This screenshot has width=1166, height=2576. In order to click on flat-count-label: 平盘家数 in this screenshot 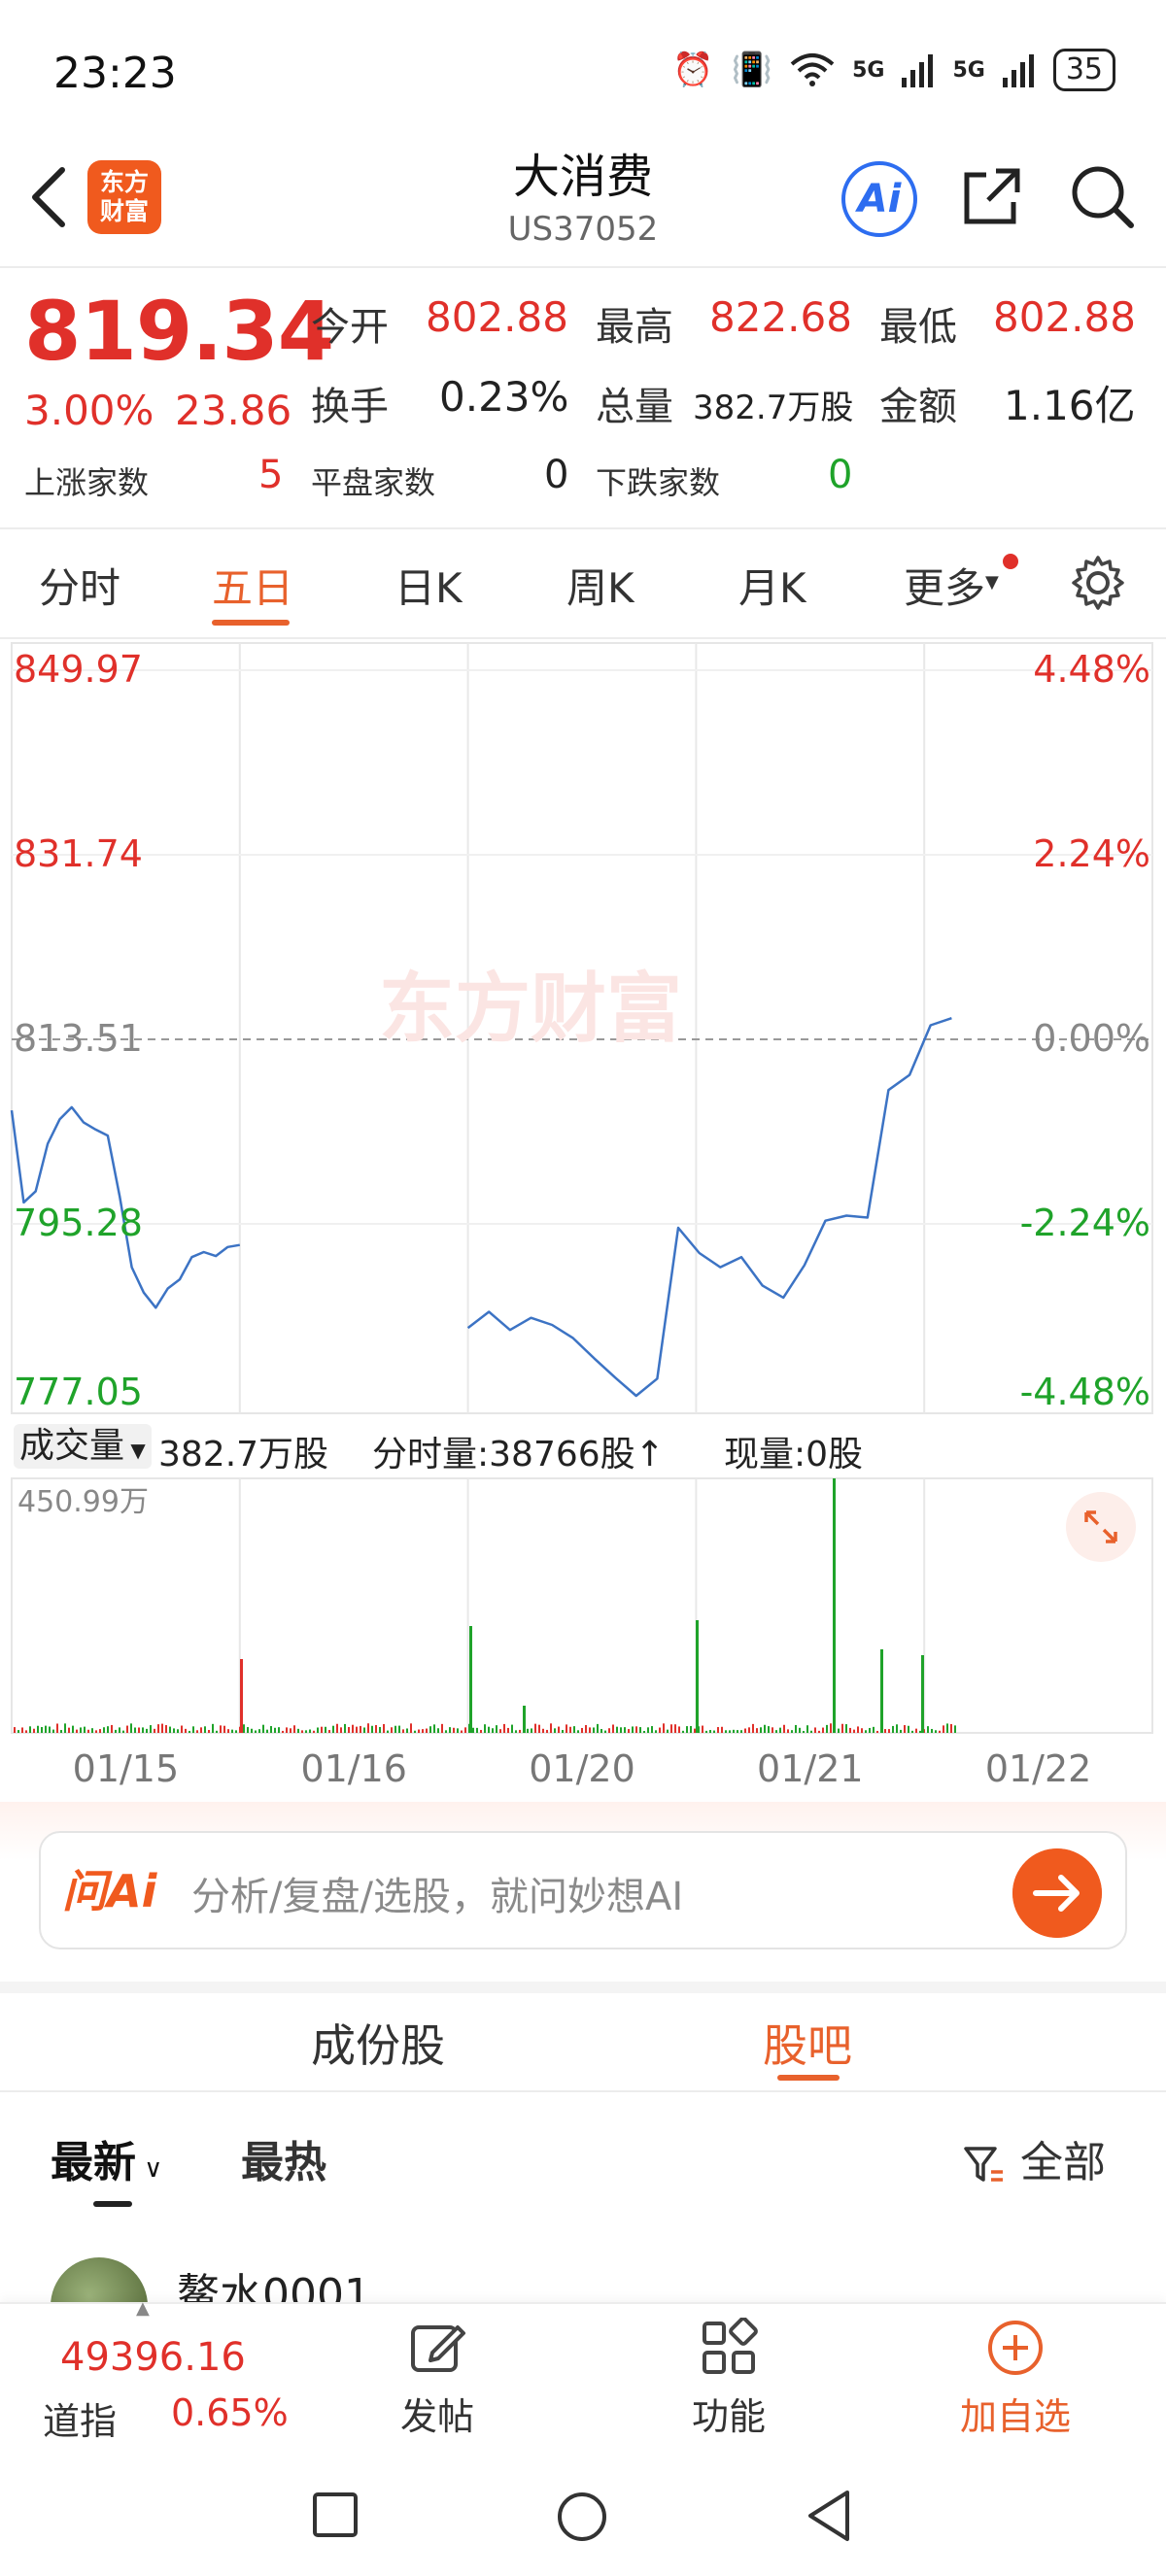, I will do `click(373, 482)`.